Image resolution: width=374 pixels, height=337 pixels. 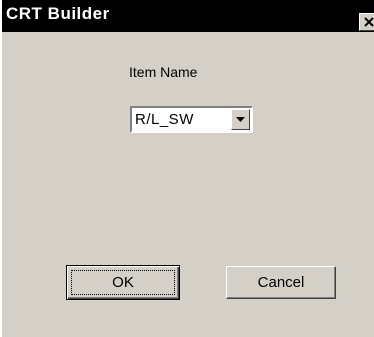 I want to click on item-name-label: Item Name, so click(x=163, y=72).